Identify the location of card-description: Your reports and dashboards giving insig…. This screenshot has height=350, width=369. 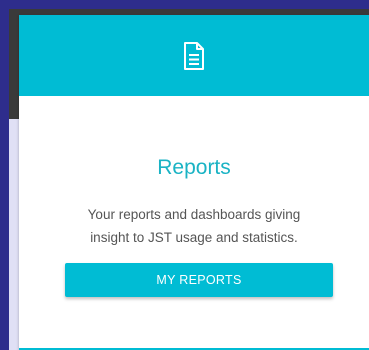
(194, 226).